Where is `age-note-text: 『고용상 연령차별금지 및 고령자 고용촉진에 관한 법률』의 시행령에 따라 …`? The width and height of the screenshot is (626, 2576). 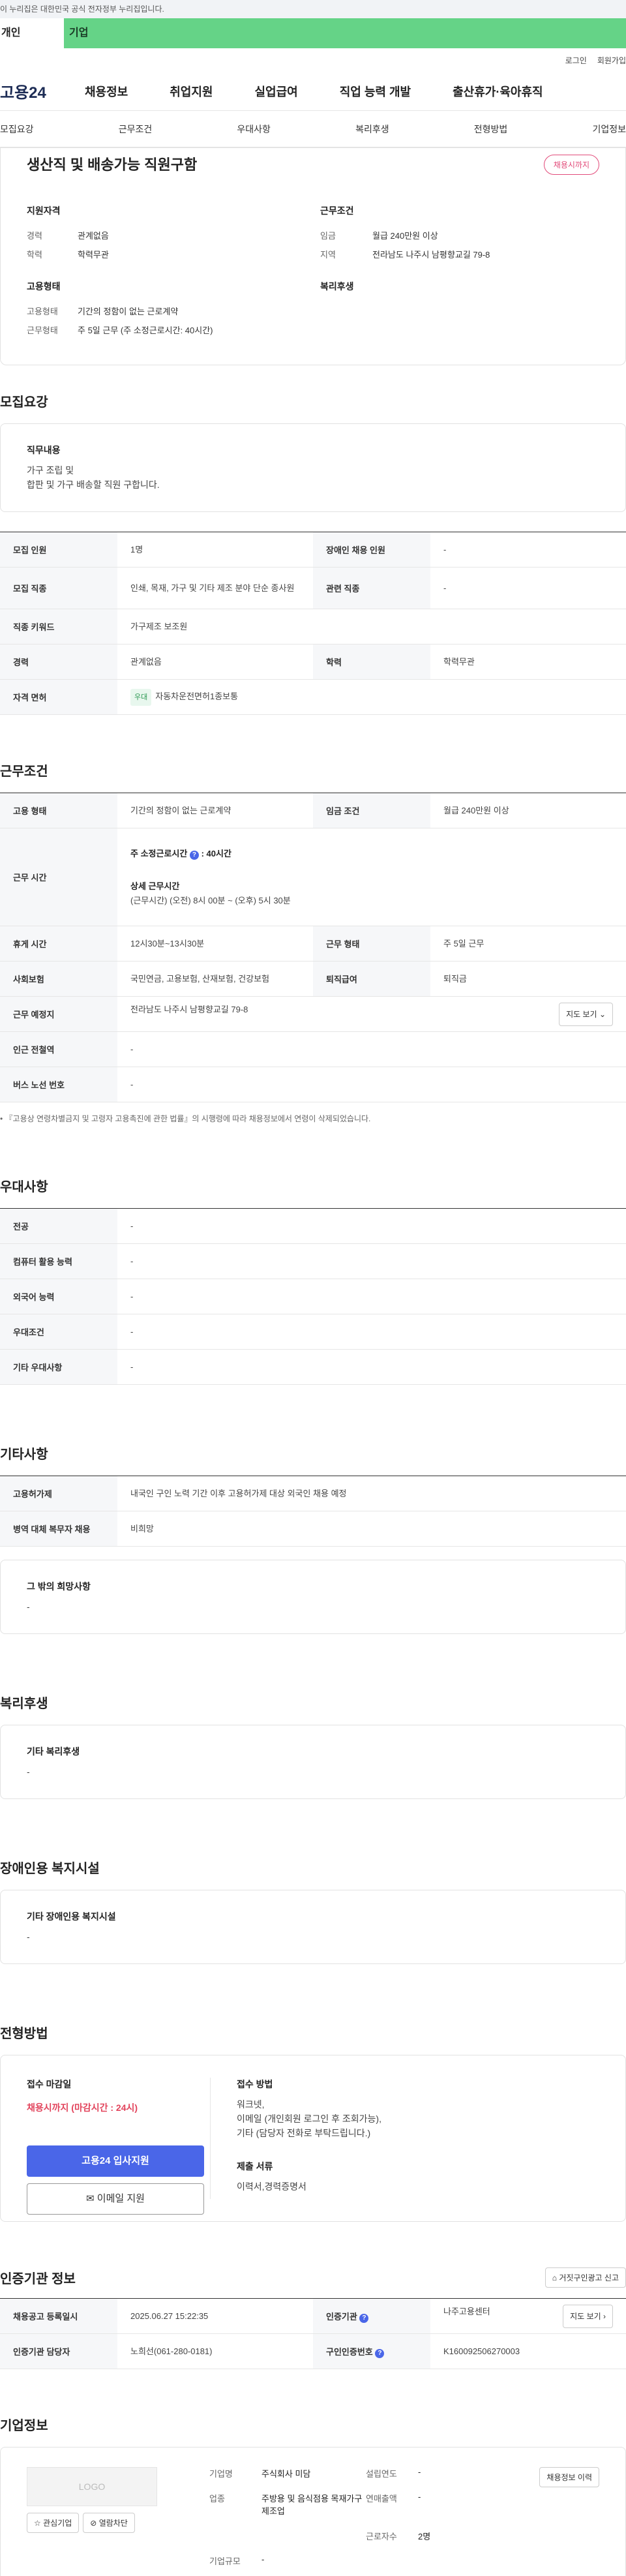
age-note-text: 『고용상 연령차별금지 및 고령자 고용촉진에 관한 법률』의 시행령에 따라 … is located at coordinates (188, 1119).